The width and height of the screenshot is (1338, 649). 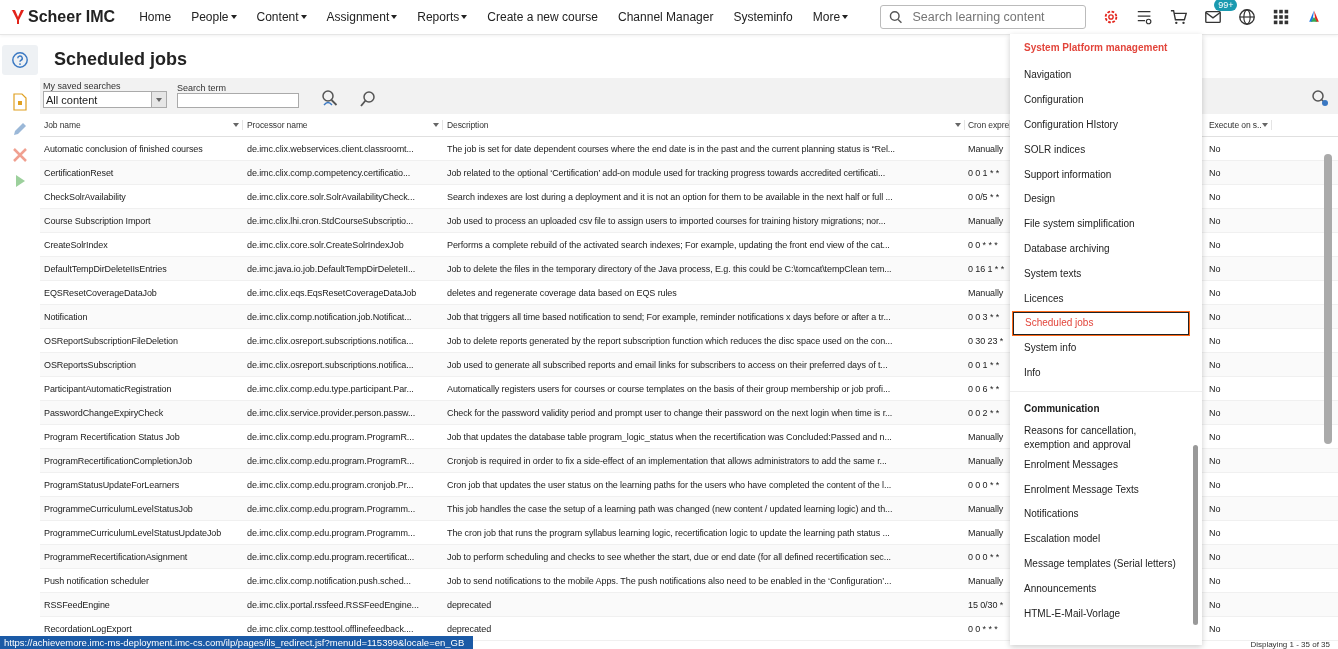 I want to click on nav-menu-item: Assignment, so click(x=362, y=17).